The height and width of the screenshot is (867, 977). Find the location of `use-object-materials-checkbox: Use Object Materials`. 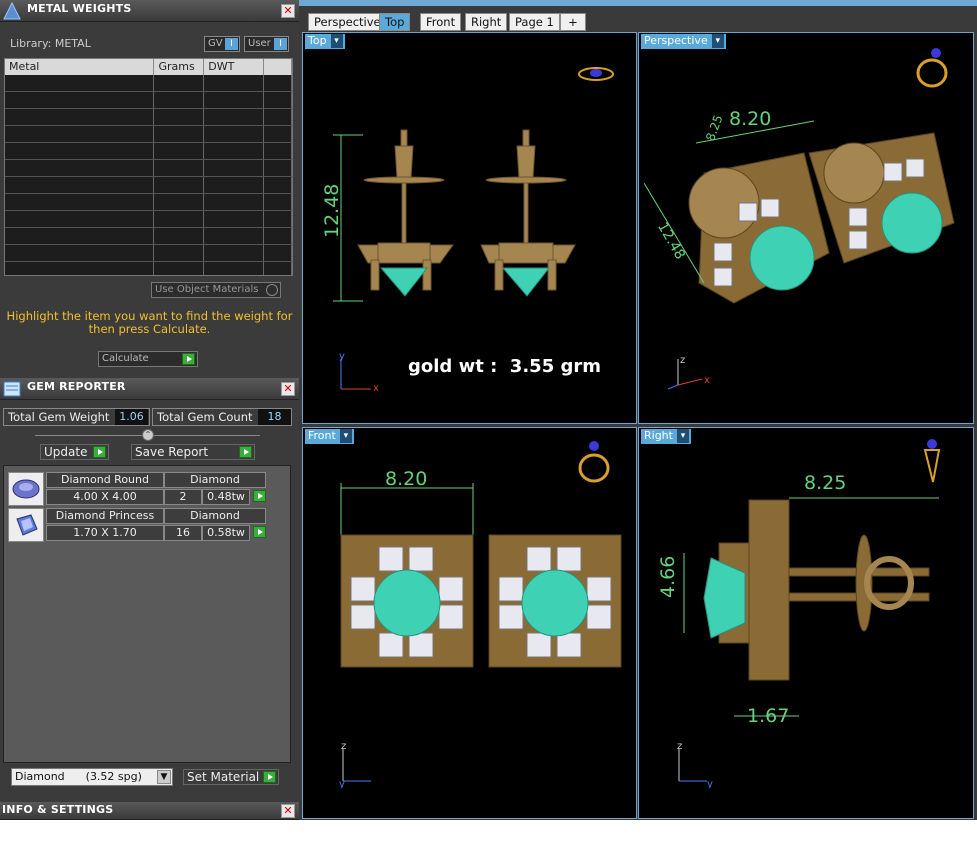

use-object-materials-checkbox: Use Object Materials is located at coordinates (216, 290).